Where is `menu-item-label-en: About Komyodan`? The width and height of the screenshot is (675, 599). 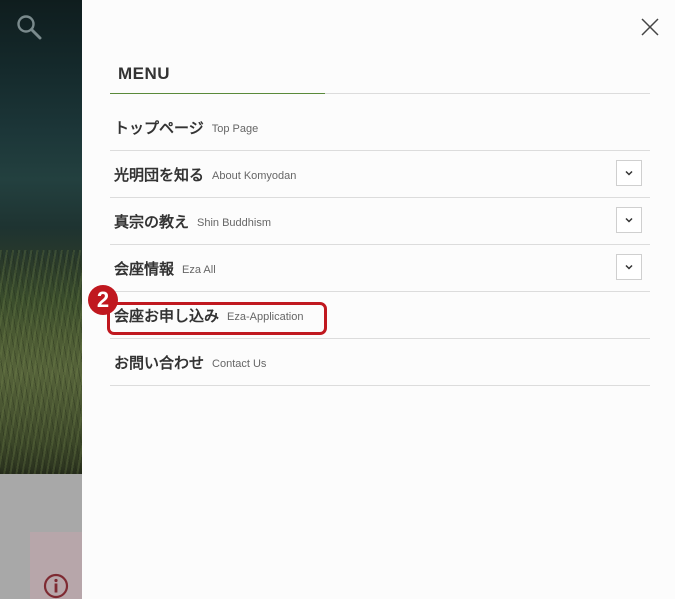
menu-item-label-en: About Komyodan is located at coordinates (254, 175).